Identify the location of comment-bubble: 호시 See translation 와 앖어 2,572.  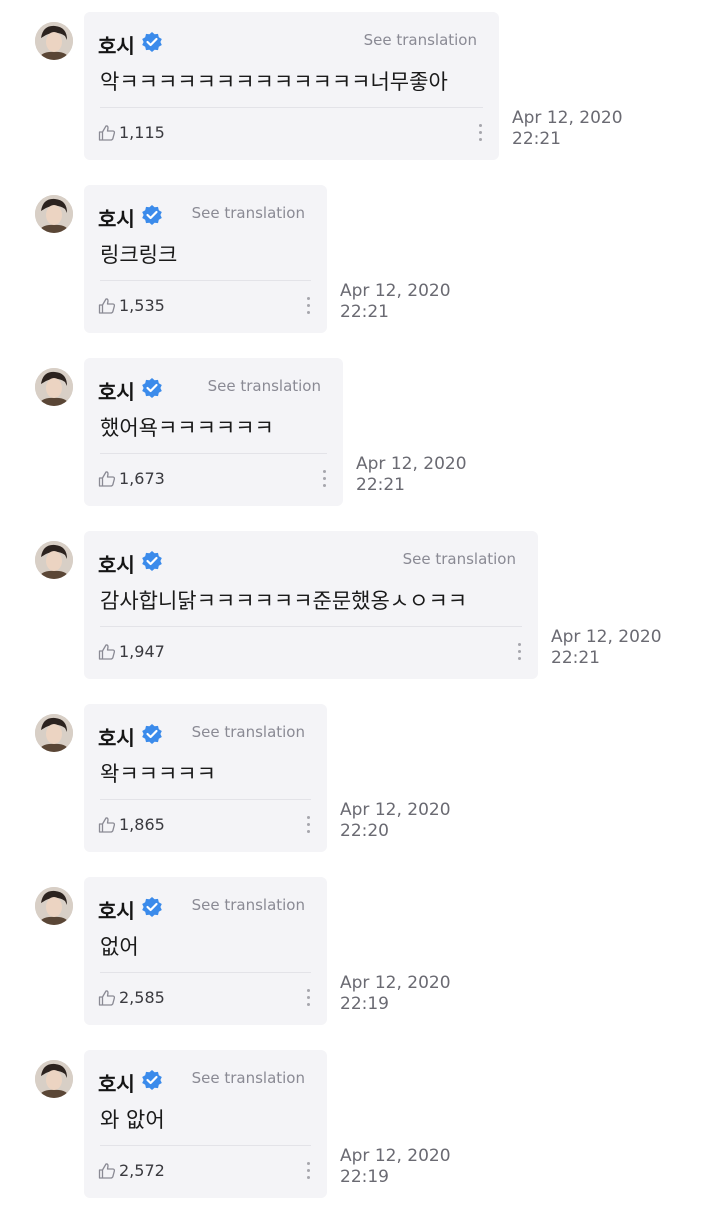
(205, 1124).